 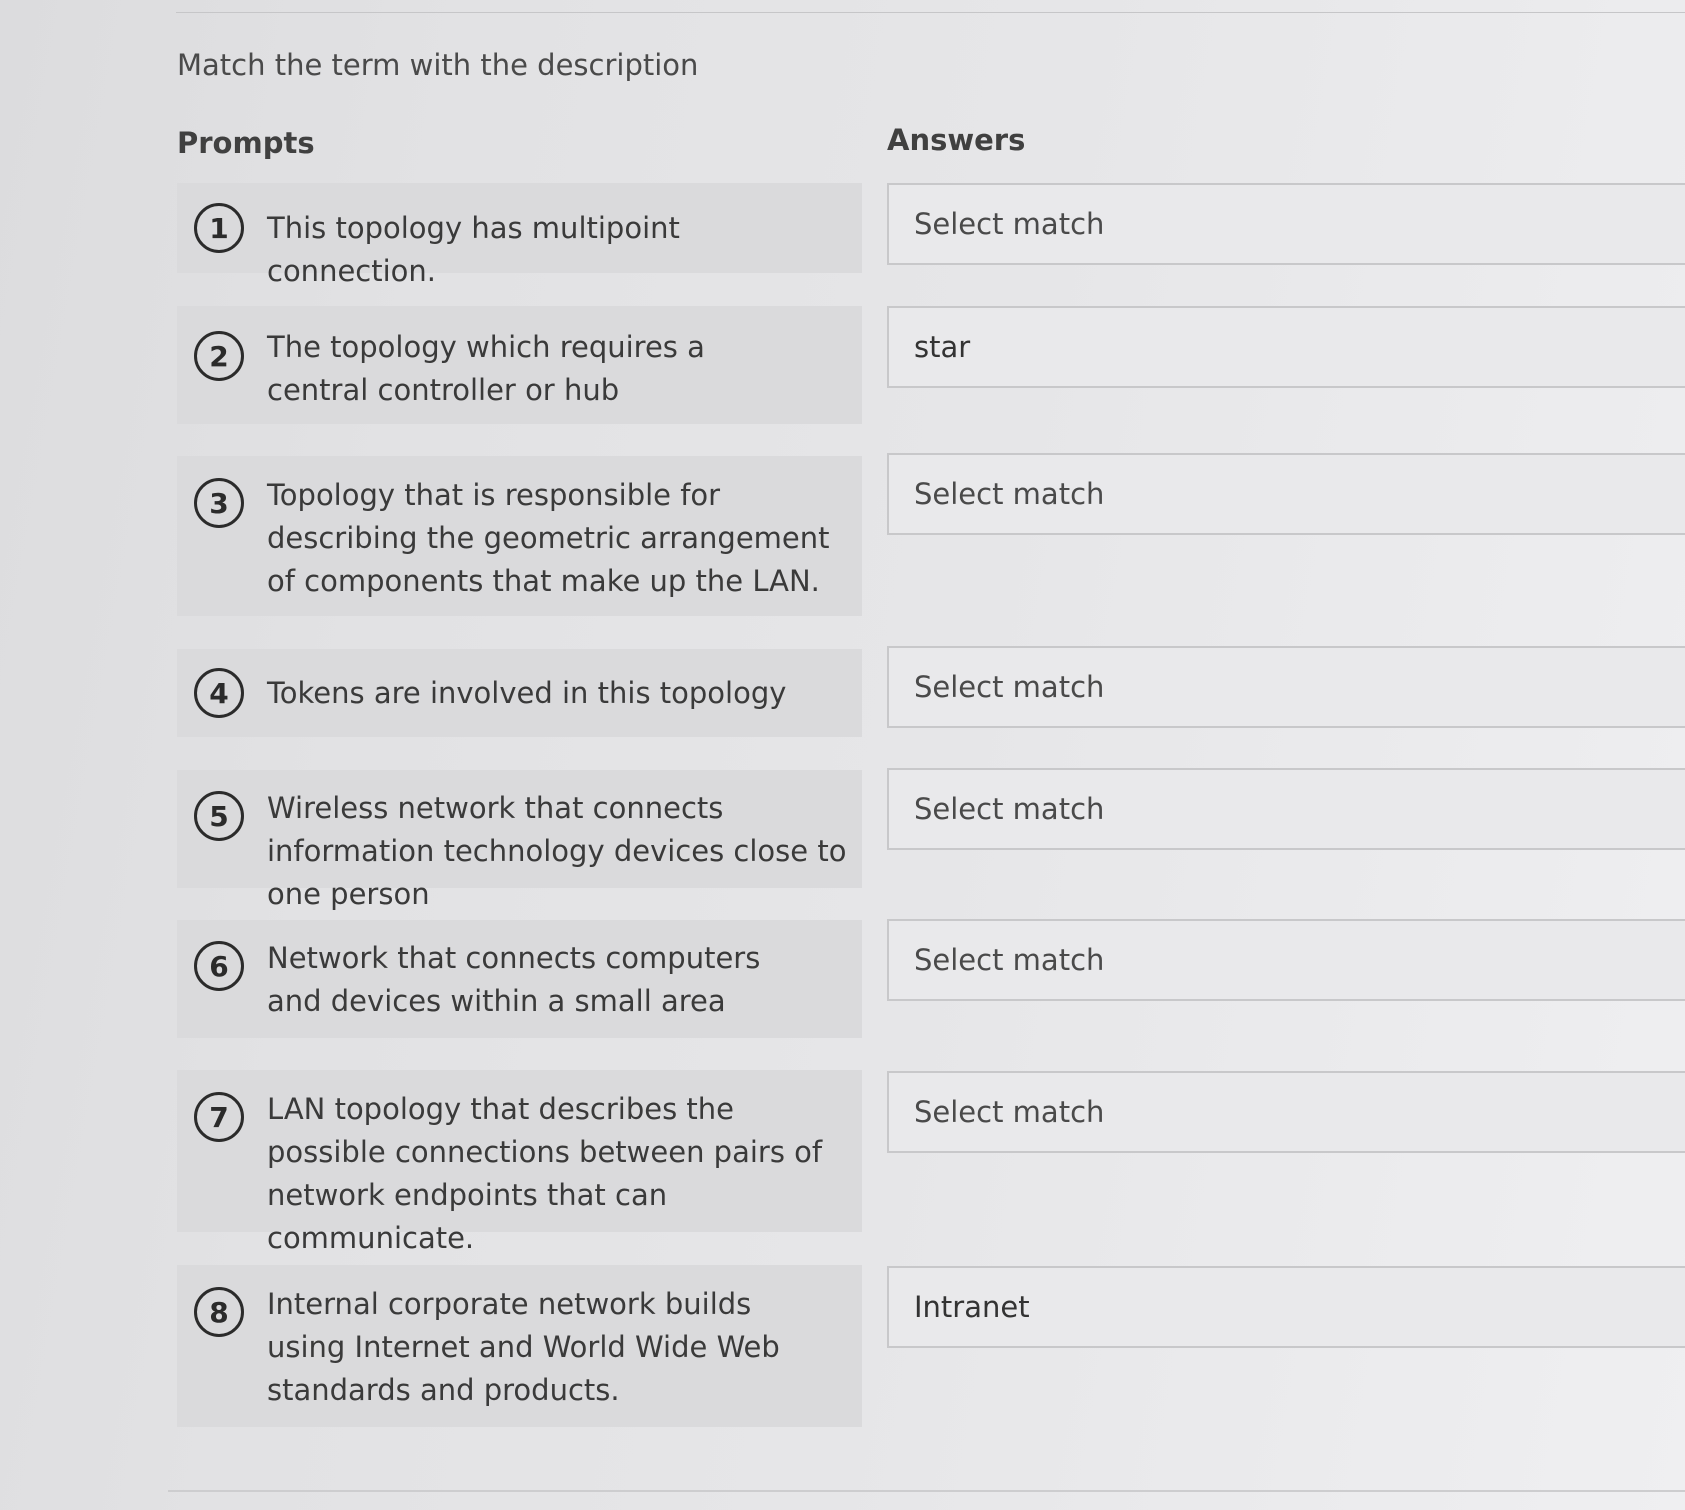 What do you see at coordinates (219, 1312) in the screenshot?
I see `prompt-number-badge: 8` at bounding box center [219, 1312].